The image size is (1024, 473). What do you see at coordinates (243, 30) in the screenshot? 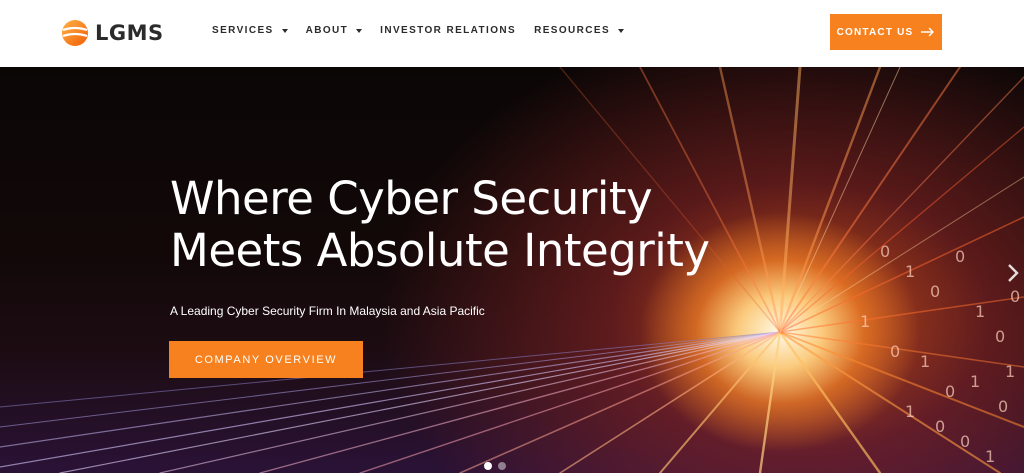
I see `nav-item-label: SERVICES` at bounding box center [243, 30].